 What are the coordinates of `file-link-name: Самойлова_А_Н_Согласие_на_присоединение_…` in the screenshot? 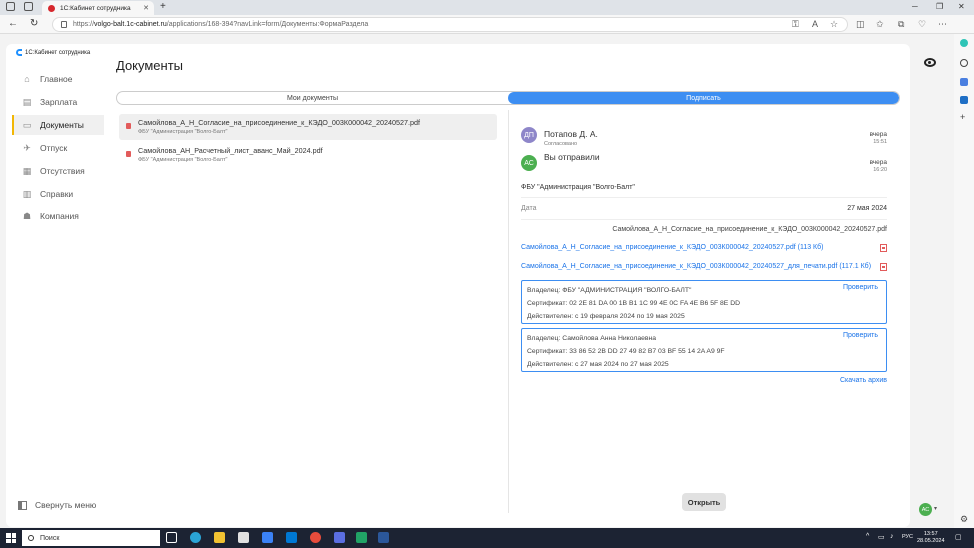 It's located at (658, 247).